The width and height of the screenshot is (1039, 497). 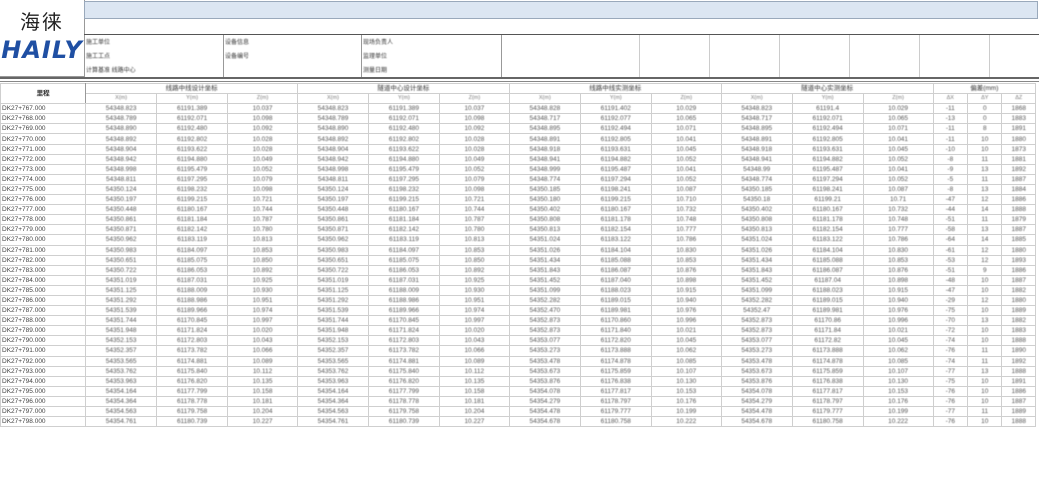 What do you see at coordinates (43, 321) in the screenshot?
I see `station-cell: DK27+788.000` at bounding box center [43, 321].